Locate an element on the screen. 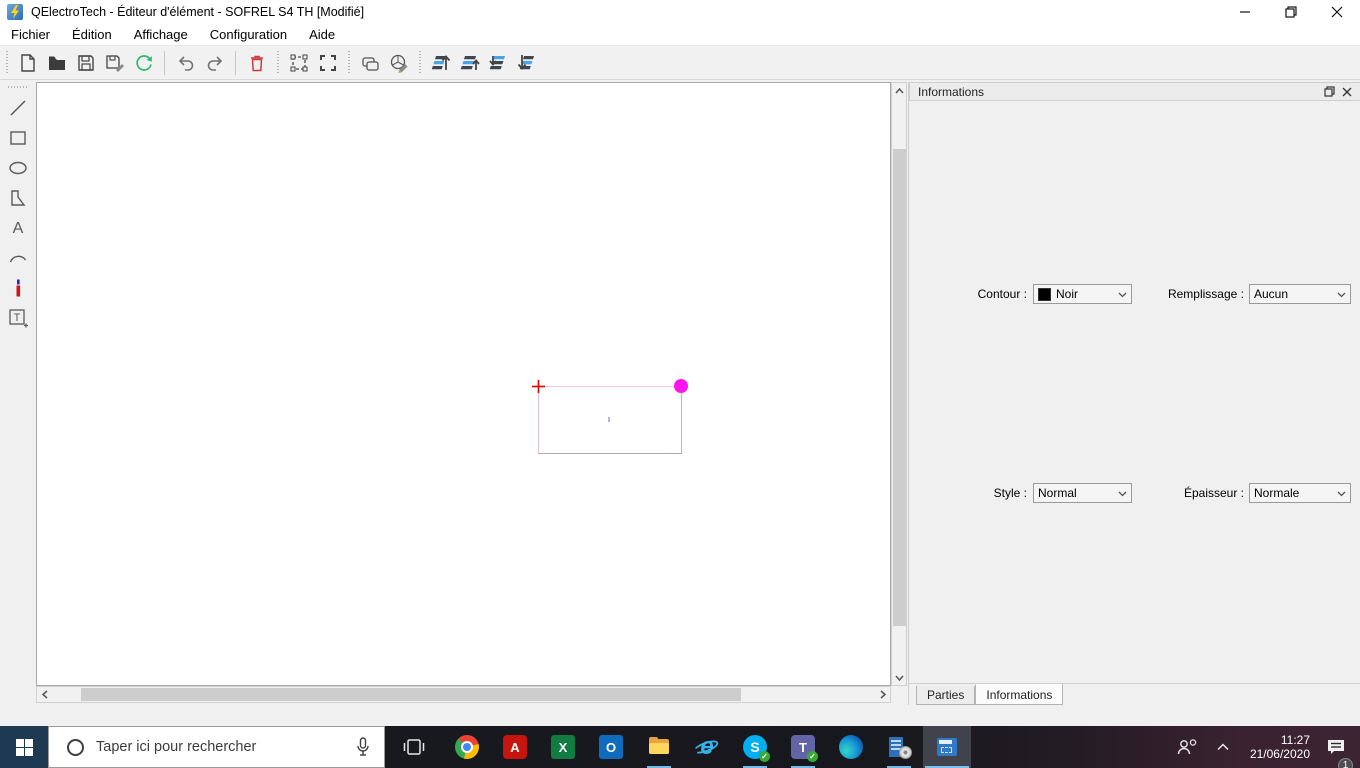 The height and width of the screenshot is (768, 1360). arc-tool-icon is located at coordinates (18, 258).